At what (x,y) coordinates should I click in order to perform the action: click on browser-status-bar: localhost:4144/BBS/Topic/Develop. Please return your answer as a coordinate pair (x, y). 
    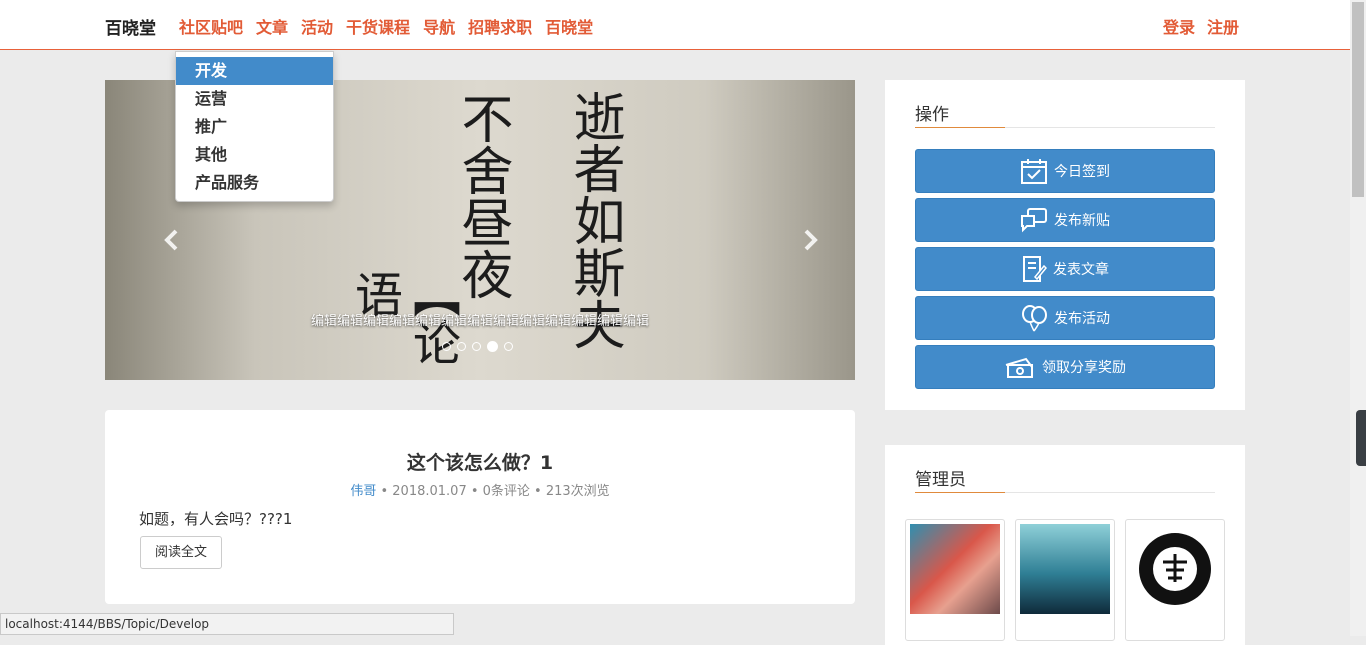
    Looking at the image, I should click on (227, 624).